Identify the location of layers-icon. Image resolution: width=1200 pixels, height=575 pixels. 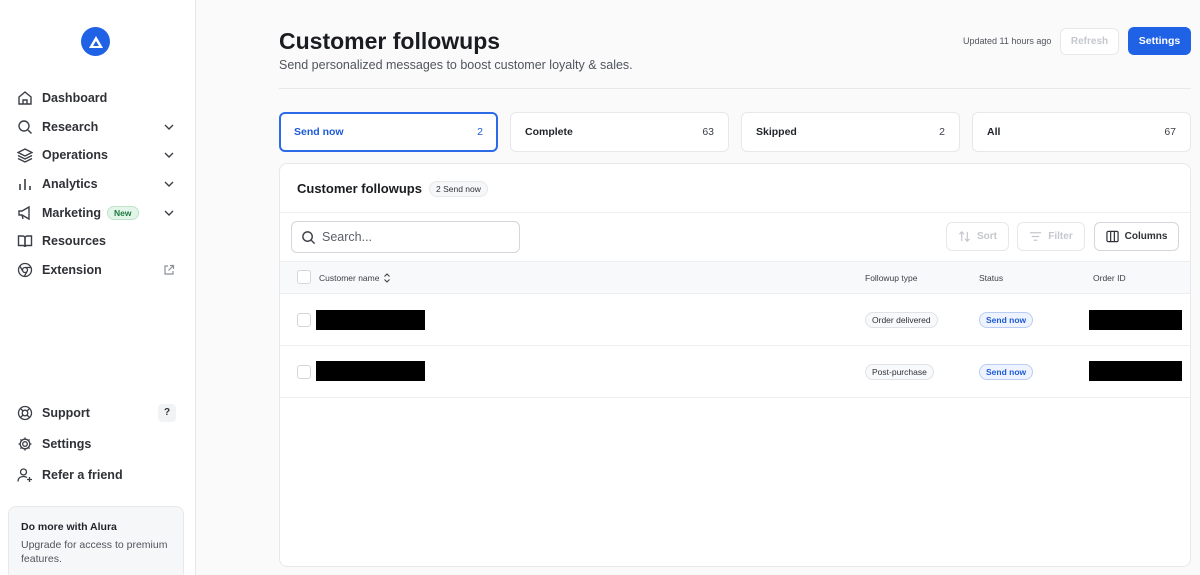
(25, 155).